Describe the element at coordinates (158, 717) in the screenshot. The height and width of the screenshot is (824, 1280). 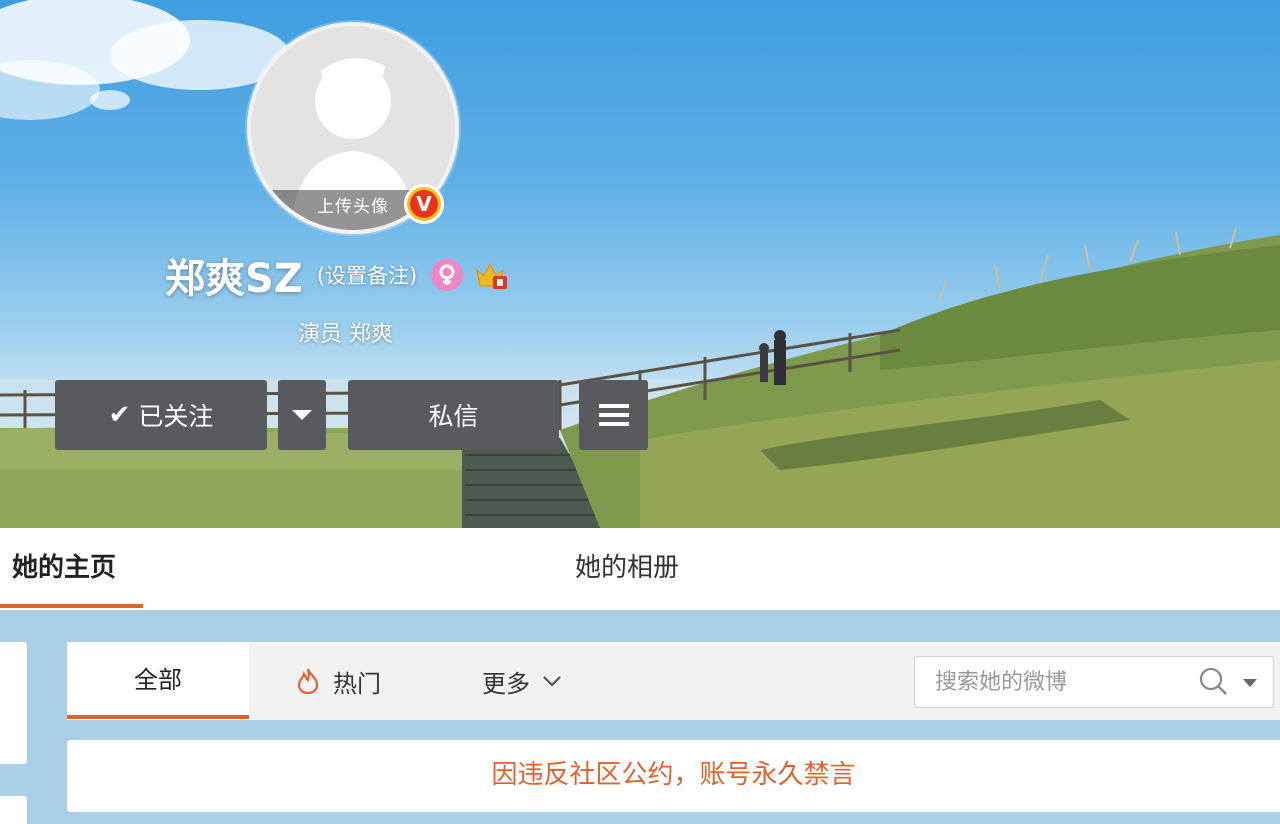
I see `filter-active-indicator` at that location.